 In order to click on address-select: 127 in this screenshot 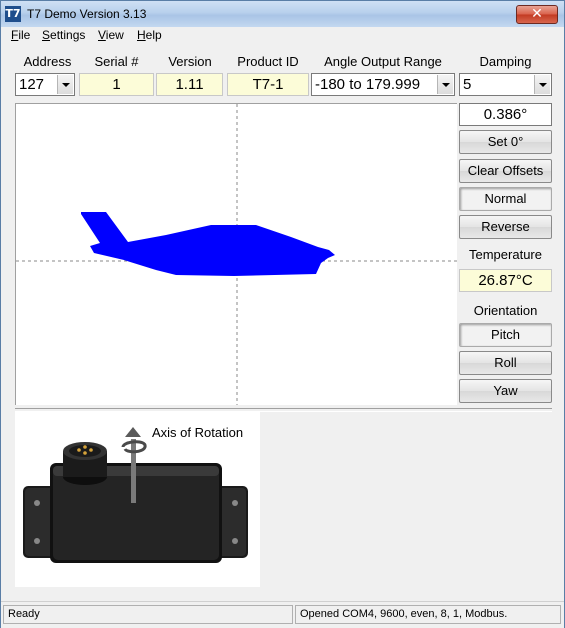, I will do `click(45, 84)`.